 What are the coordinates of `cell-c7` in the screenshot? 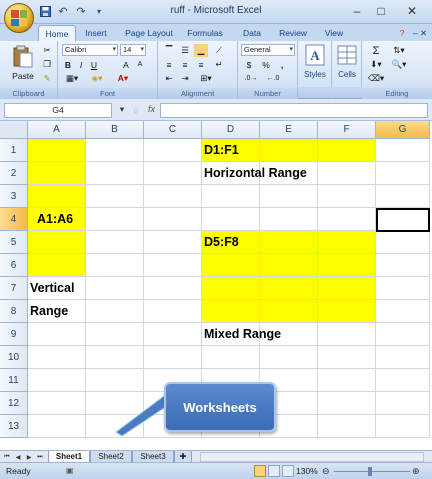 It's located at (173, 288).